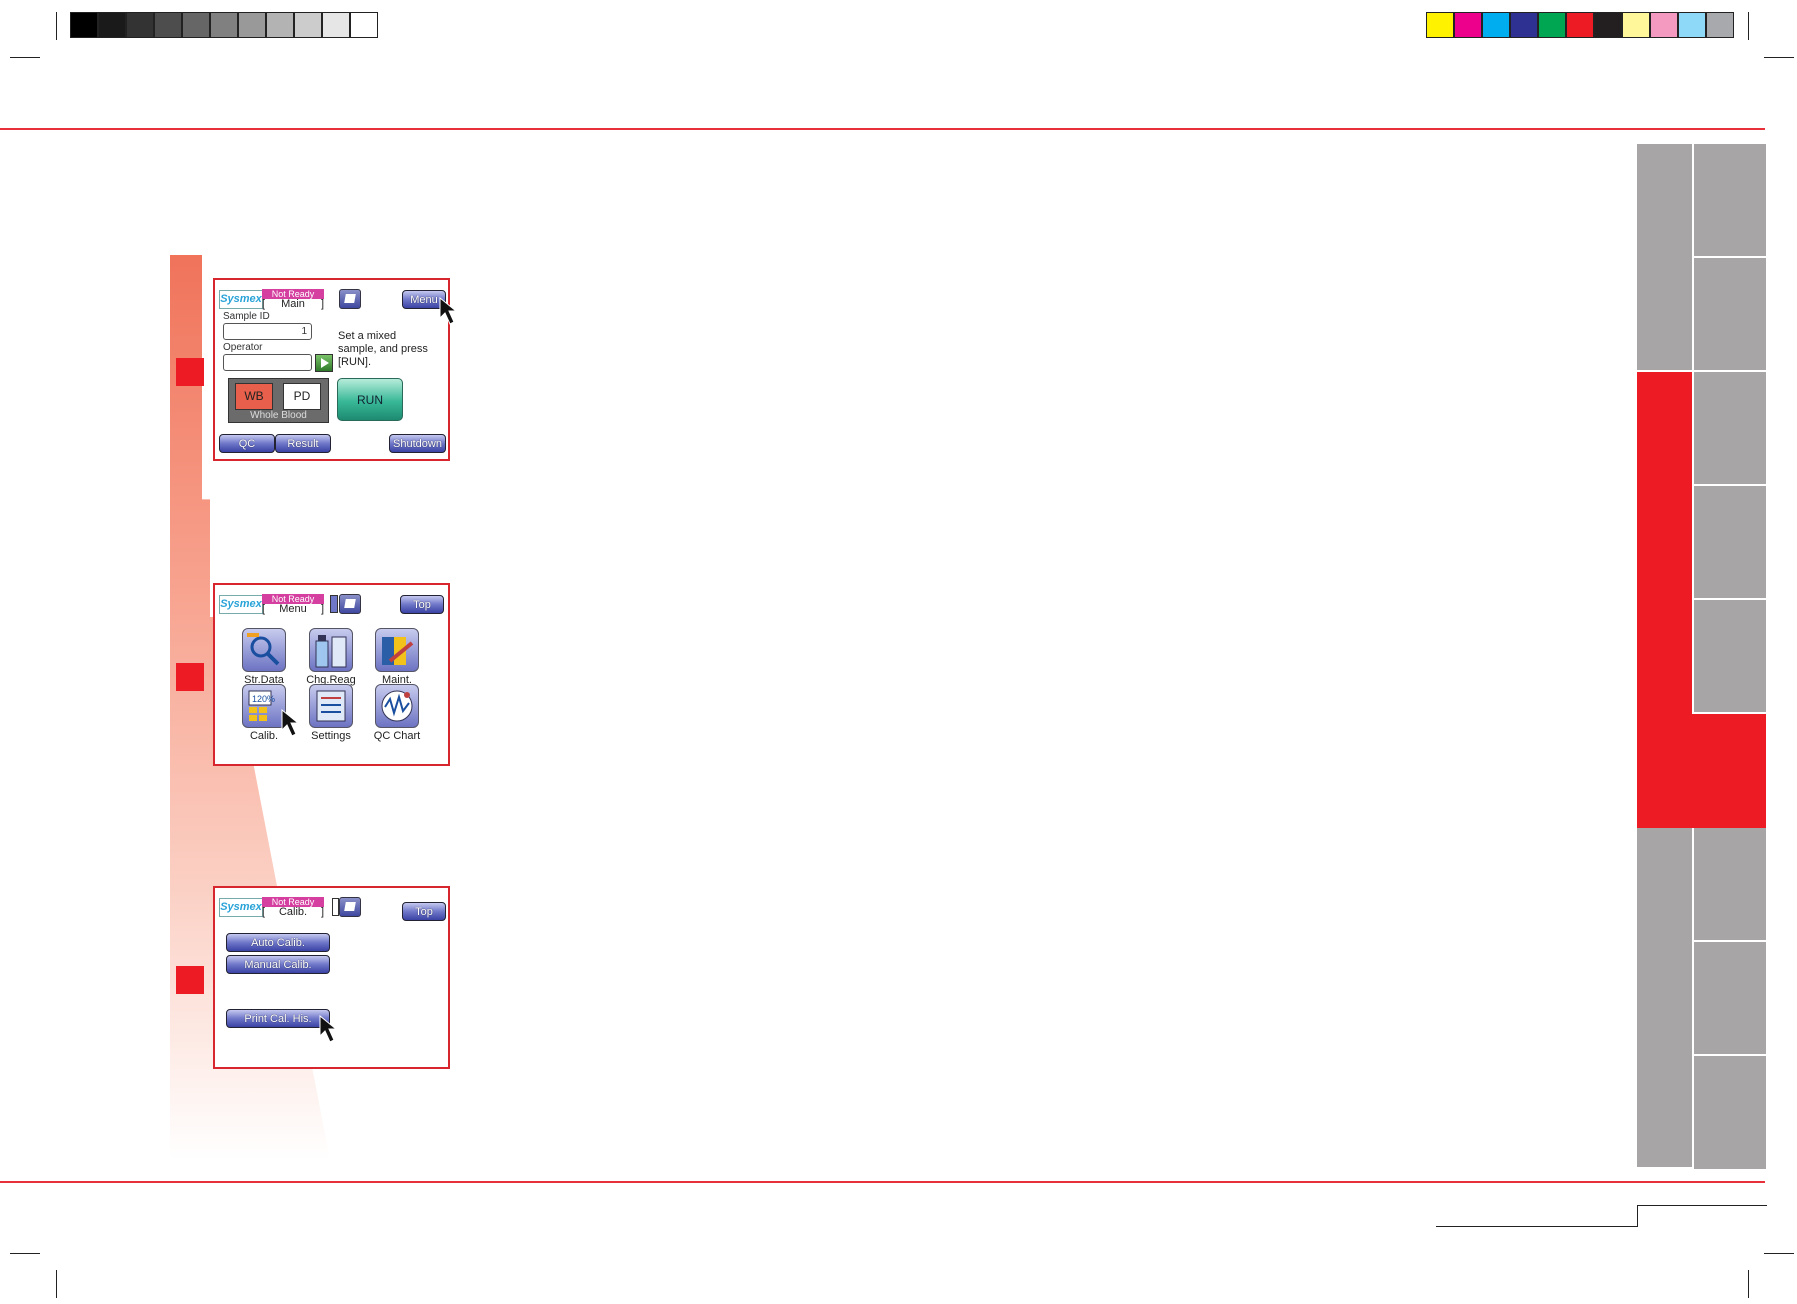 This screenshot has width=1797, height=1304. Describe the element at coordinates (278, 400) in the screenshot. I see `mode-selector: WB PD Whole Blood` at that location.